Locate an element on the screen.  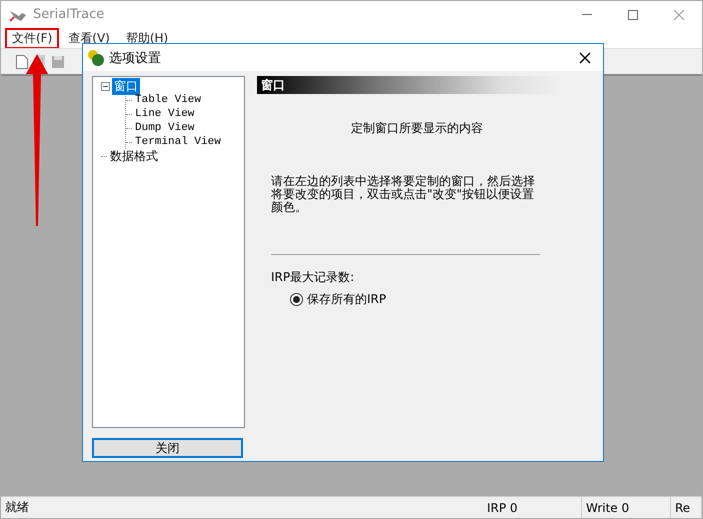
close-dialog-button: 关闭 is located at coordinates (167, 448).